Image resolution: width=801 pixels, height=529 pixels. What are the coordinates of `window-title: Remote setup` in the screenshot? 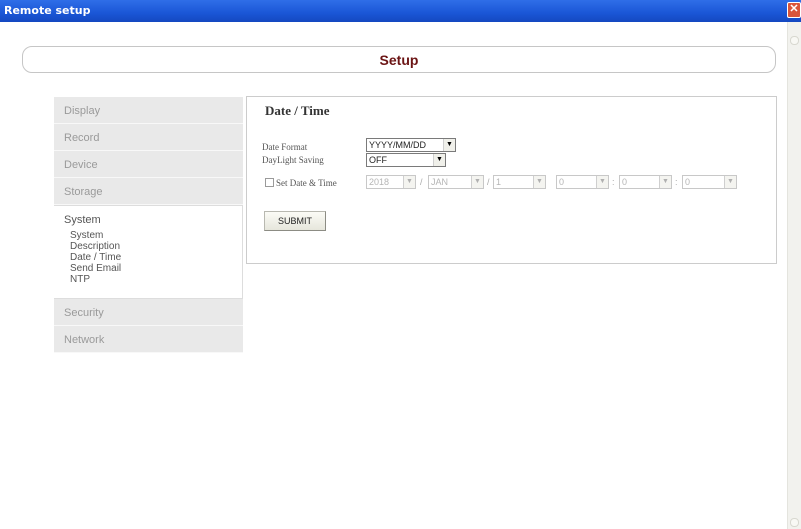 It's located at (47, 10).